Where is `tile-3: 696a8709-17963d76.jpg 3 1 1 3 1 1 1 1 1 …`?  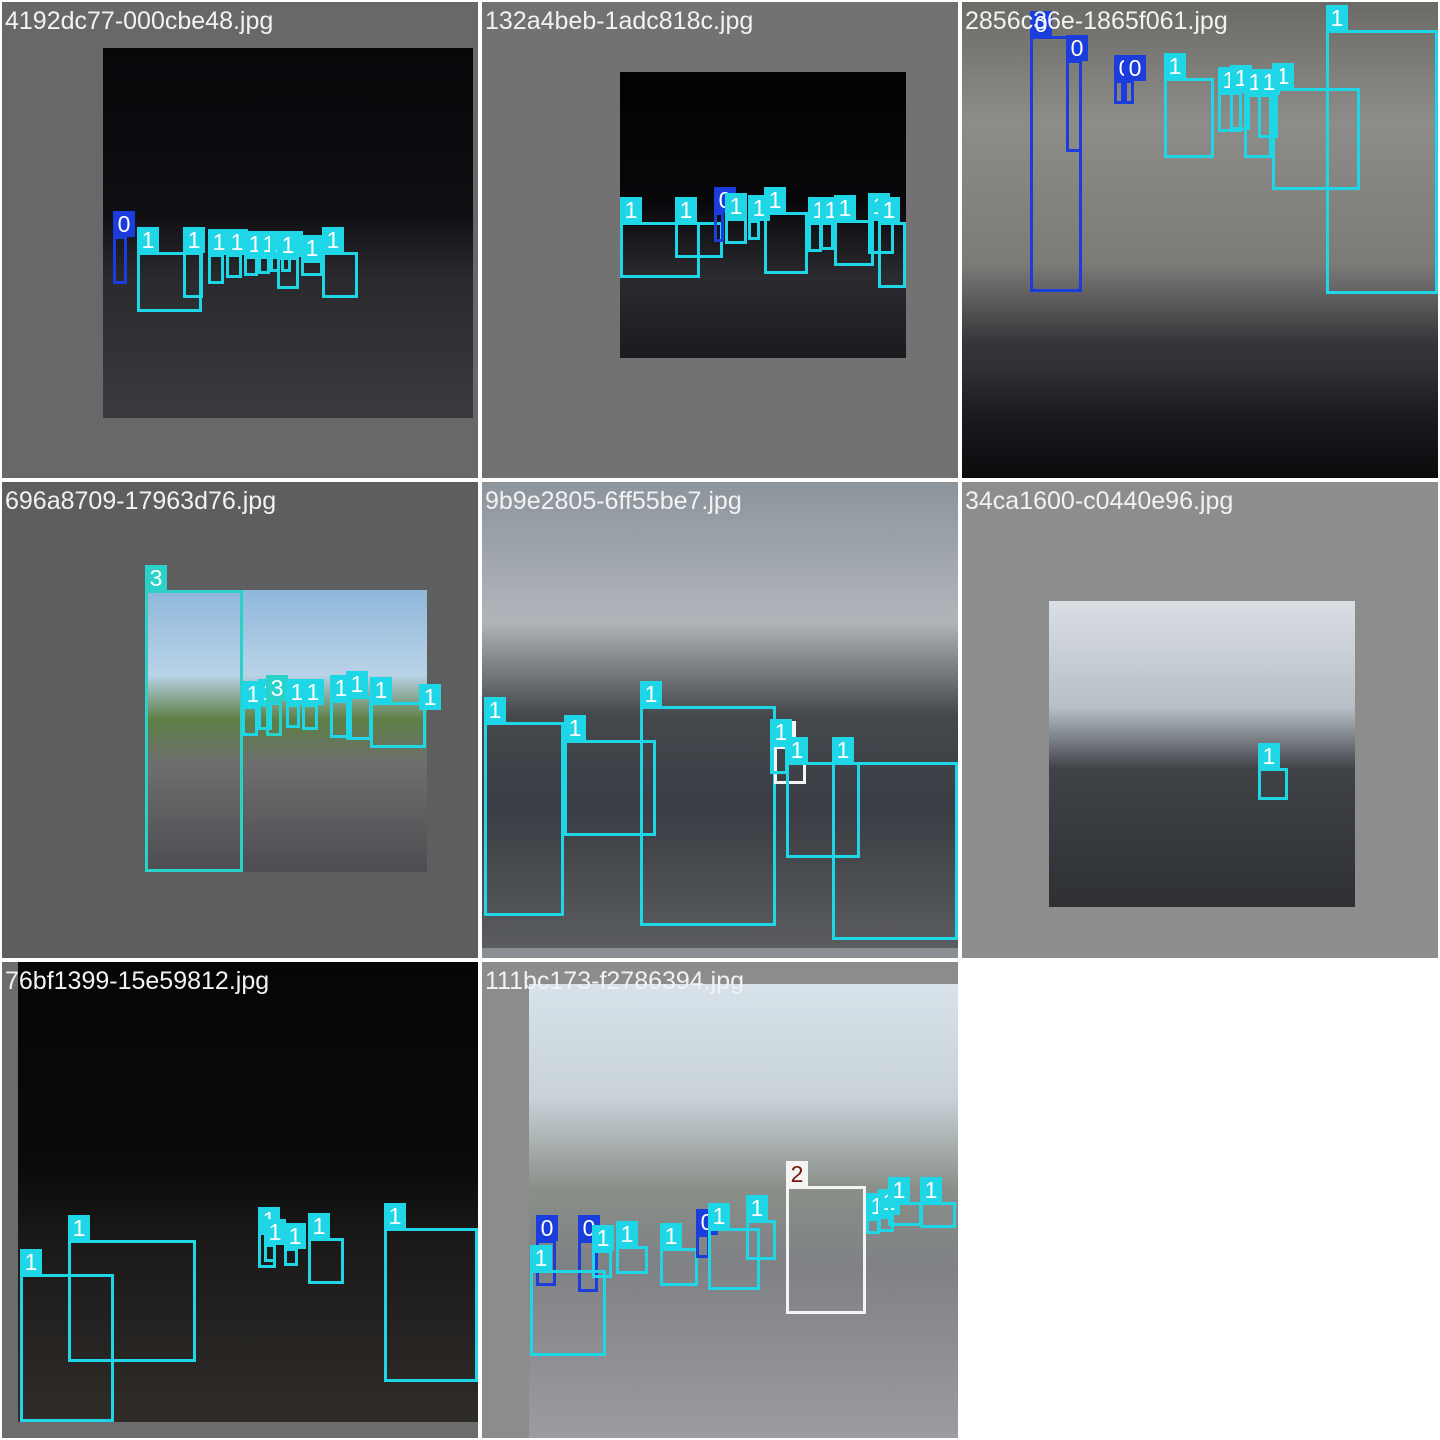
tile-3: 696a8709-17963d76.jpg 3 1 1 3 1 1 1 1 1 … is located at coordinates (240, 720).